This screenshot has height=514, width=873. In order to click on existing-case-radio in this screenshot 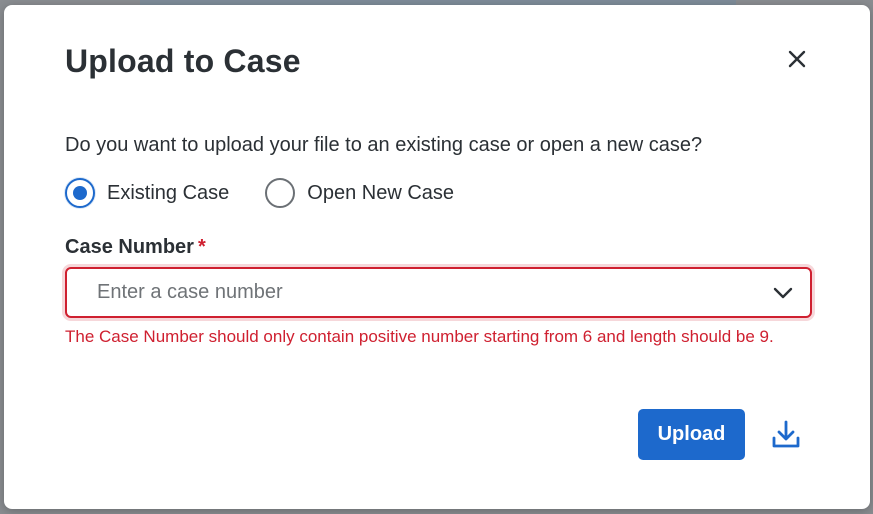, I will do `click(80, 193)`.